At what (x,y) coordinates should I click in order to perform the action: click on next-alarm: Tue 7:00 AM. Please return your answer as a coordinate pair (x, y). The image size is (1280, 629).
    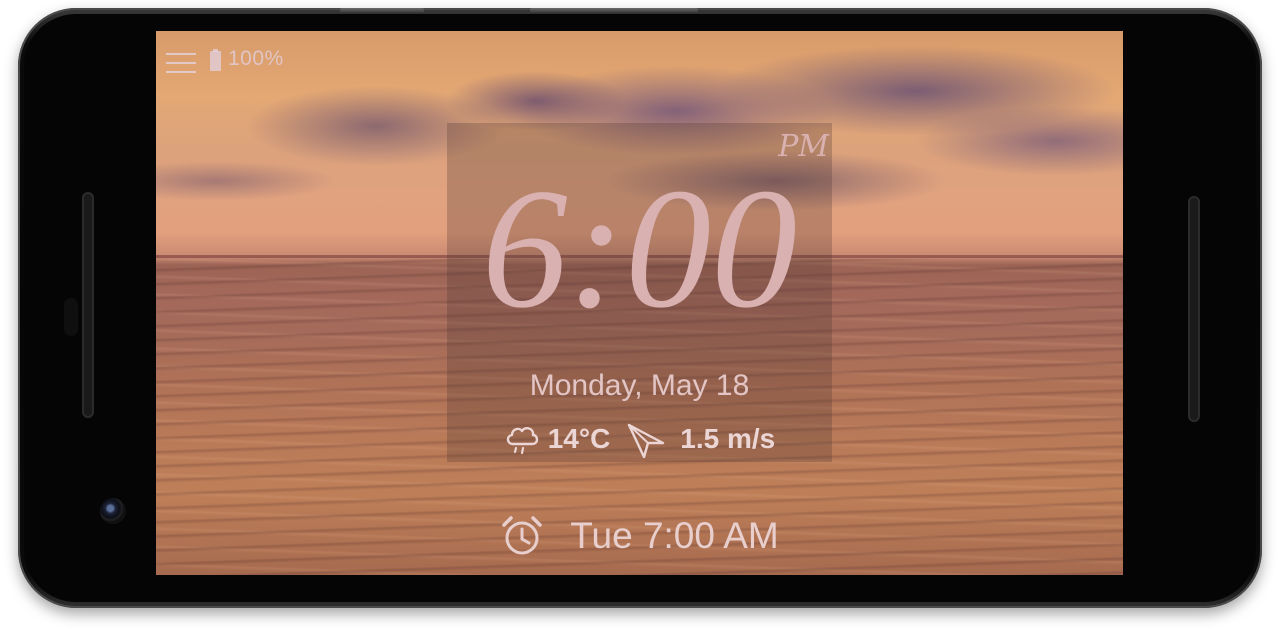
    Looking at the image, I should click on (639, 536).